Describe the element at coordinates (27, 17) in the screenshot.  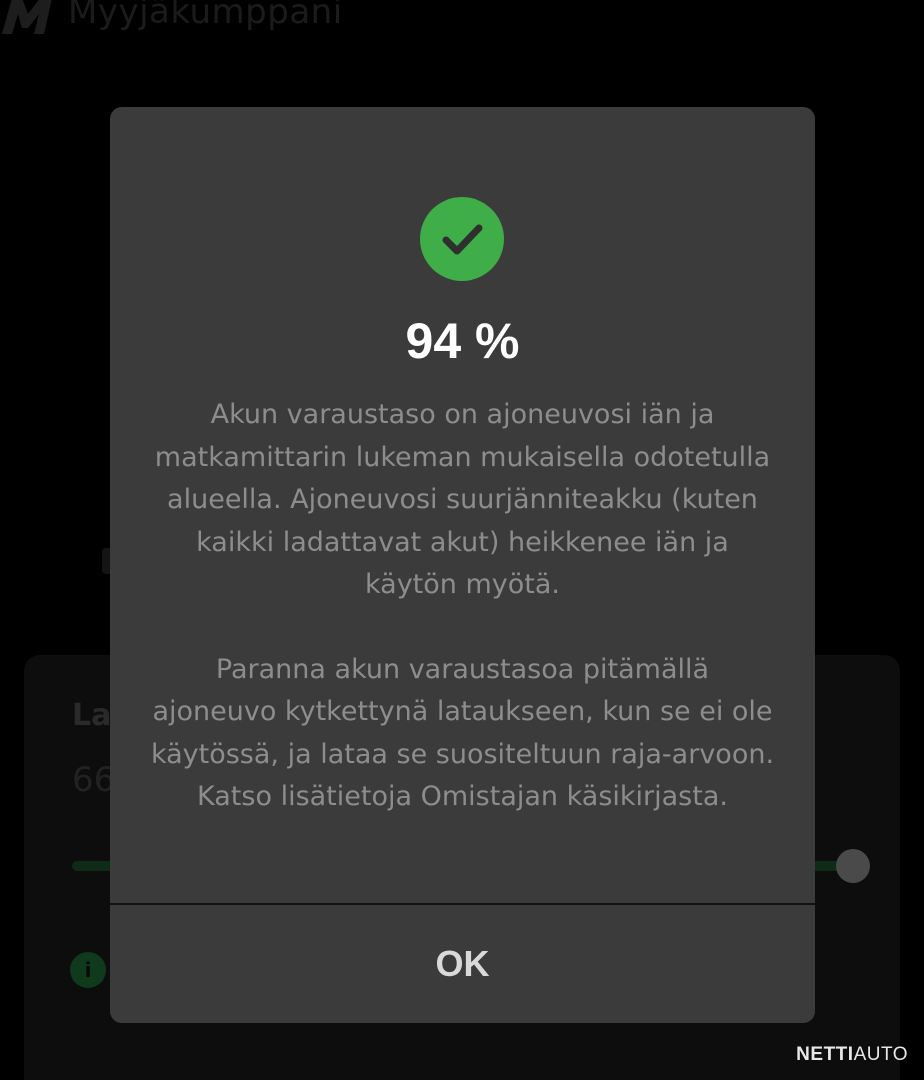
I see `brand-logo-icon` at that location.